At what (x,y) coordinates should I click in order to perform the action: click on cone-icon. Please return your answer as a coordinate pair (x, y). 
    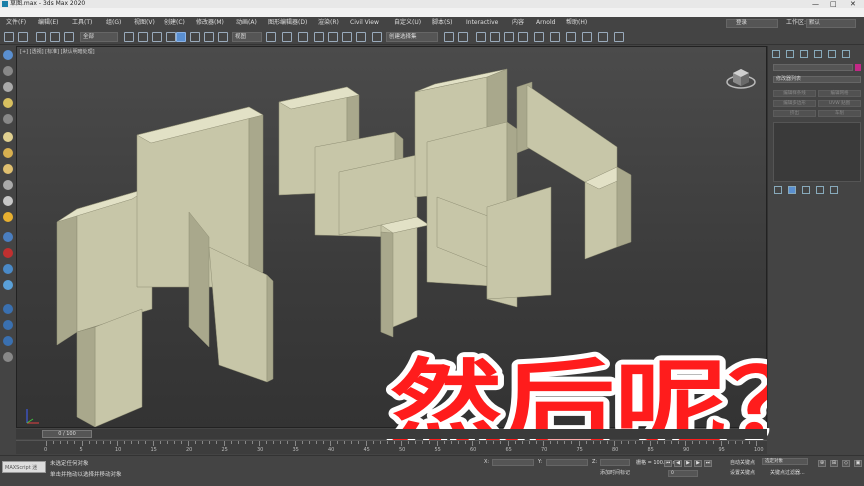
    Looking at the image, I should click on (8, 201).